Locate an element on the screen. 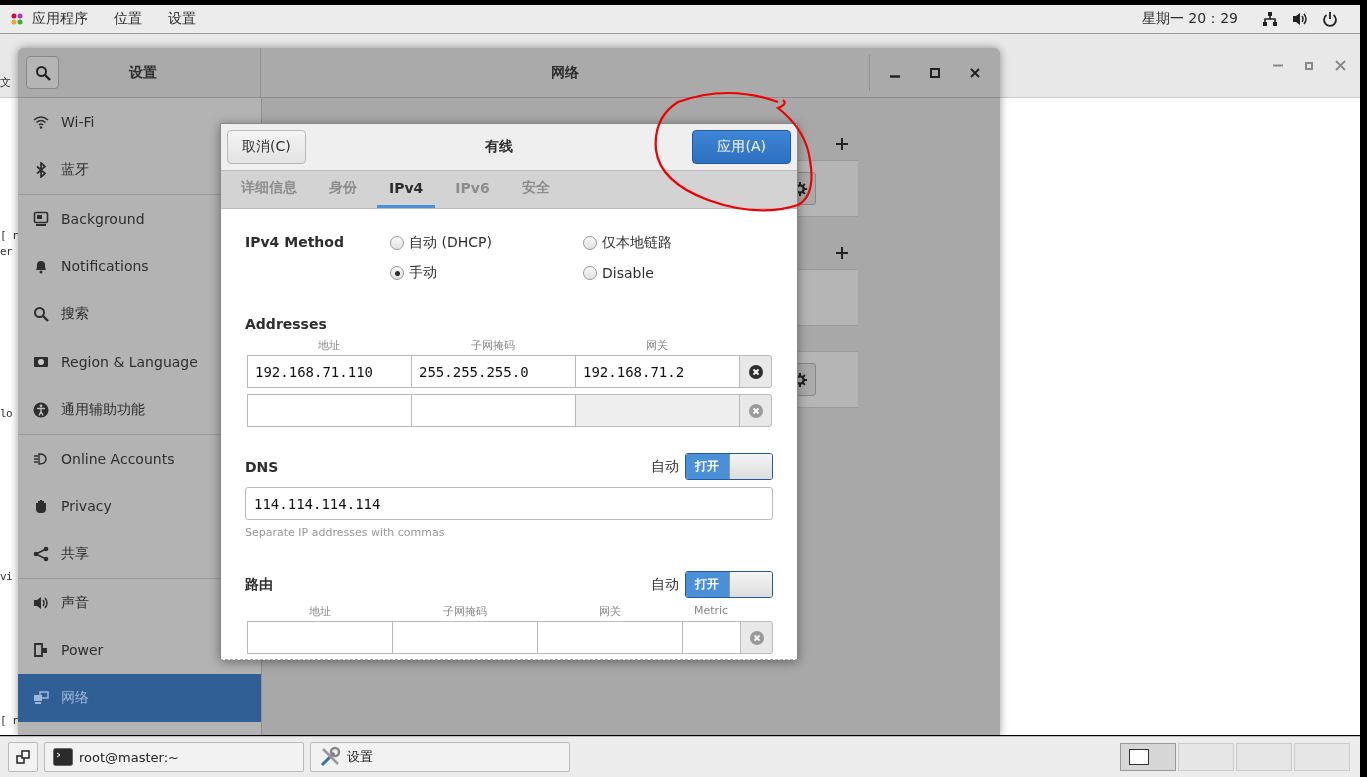 The width and height of the screenshot is (1367, 777). section-title: Addresses is located at coordinates (286, 324).